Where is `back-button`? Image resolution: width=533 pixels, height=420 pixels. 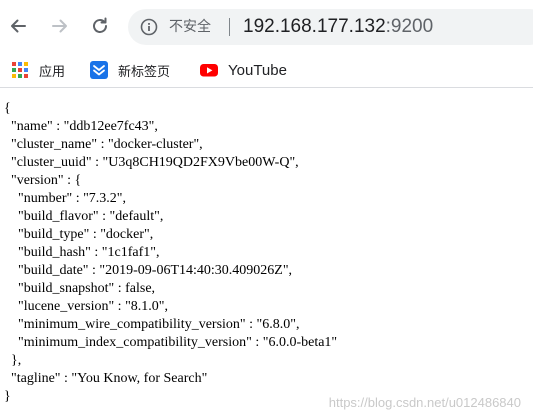 back-button is located at coordinates (18, 26).